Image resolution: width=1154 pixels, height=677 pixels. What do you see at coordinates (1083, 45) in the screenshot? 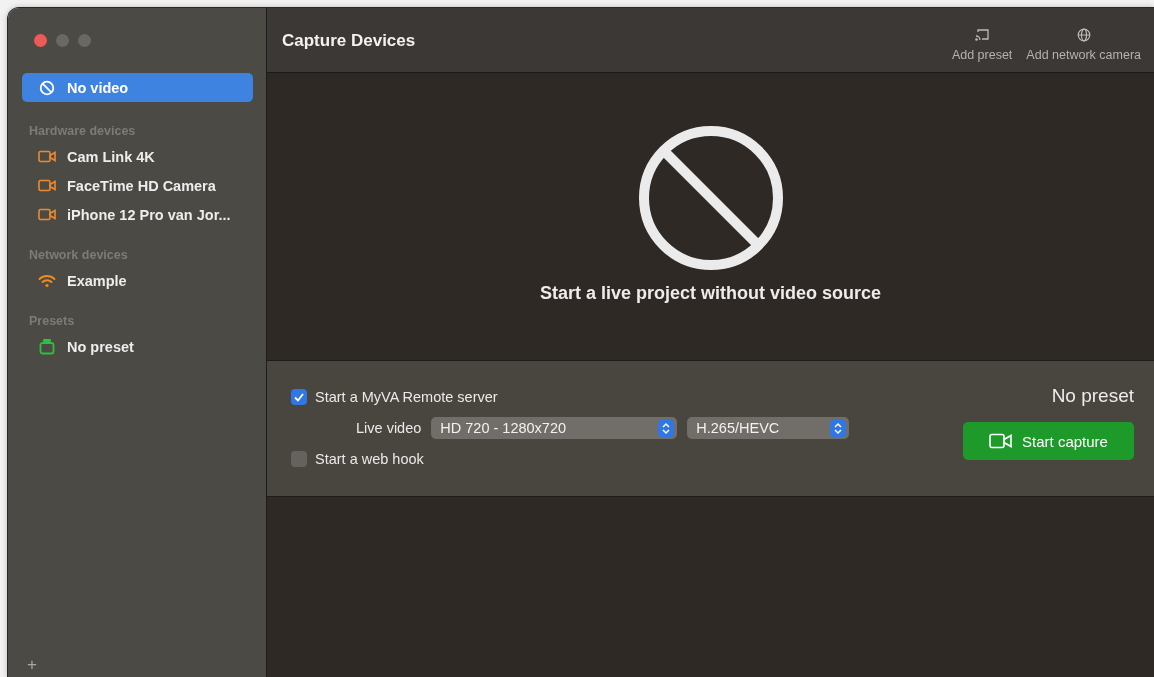
I see `add-network-camera-button: Add network camera` at bounding box center [1083, 45].